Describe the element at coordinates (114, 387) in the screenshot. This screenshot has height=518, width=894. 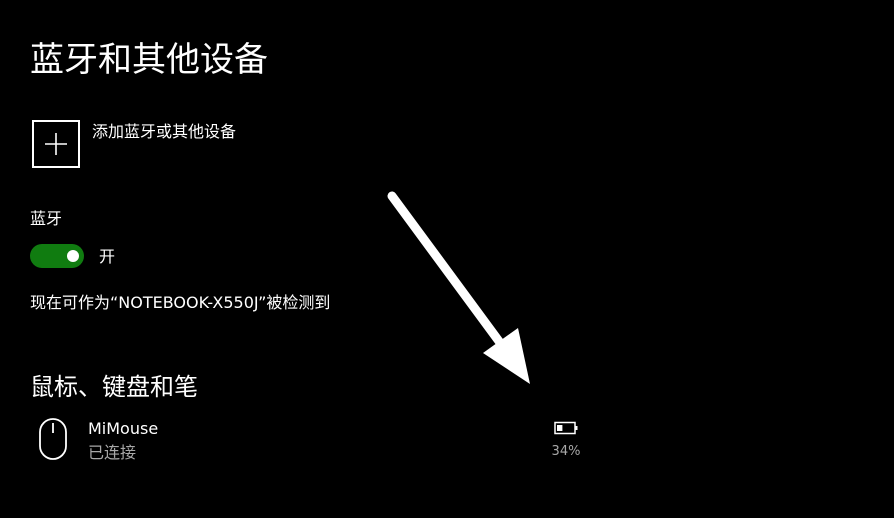
I see `mice-keyboards-pens-heading: 鼠标、键盘和笔` at that location.